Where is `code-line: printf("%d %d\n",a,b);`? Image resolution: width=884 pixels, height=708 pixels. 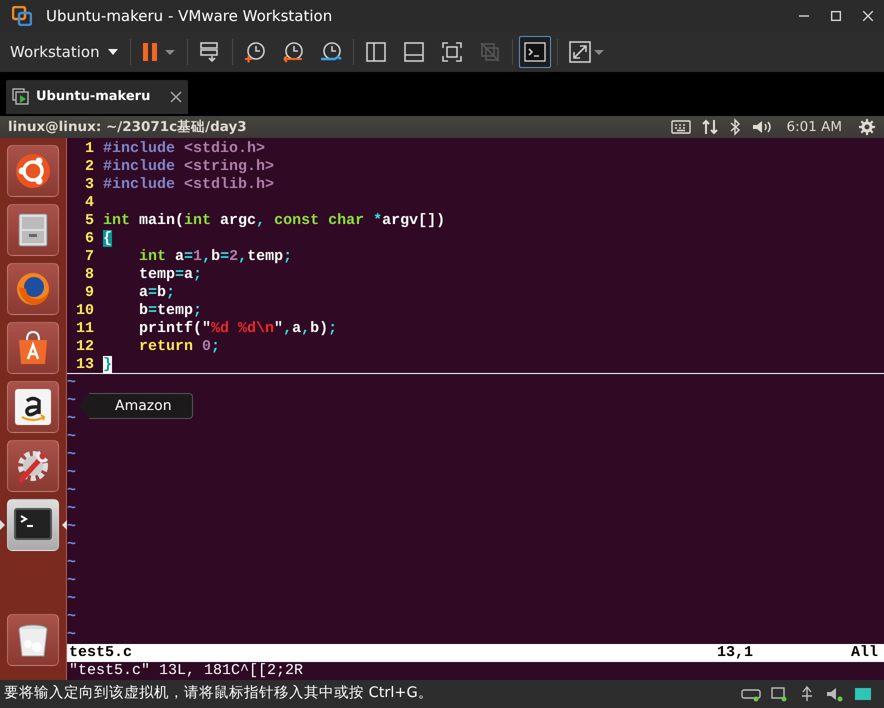
code-line: printf("%d %d\n",a,b); is located at coordinates (238, 329).